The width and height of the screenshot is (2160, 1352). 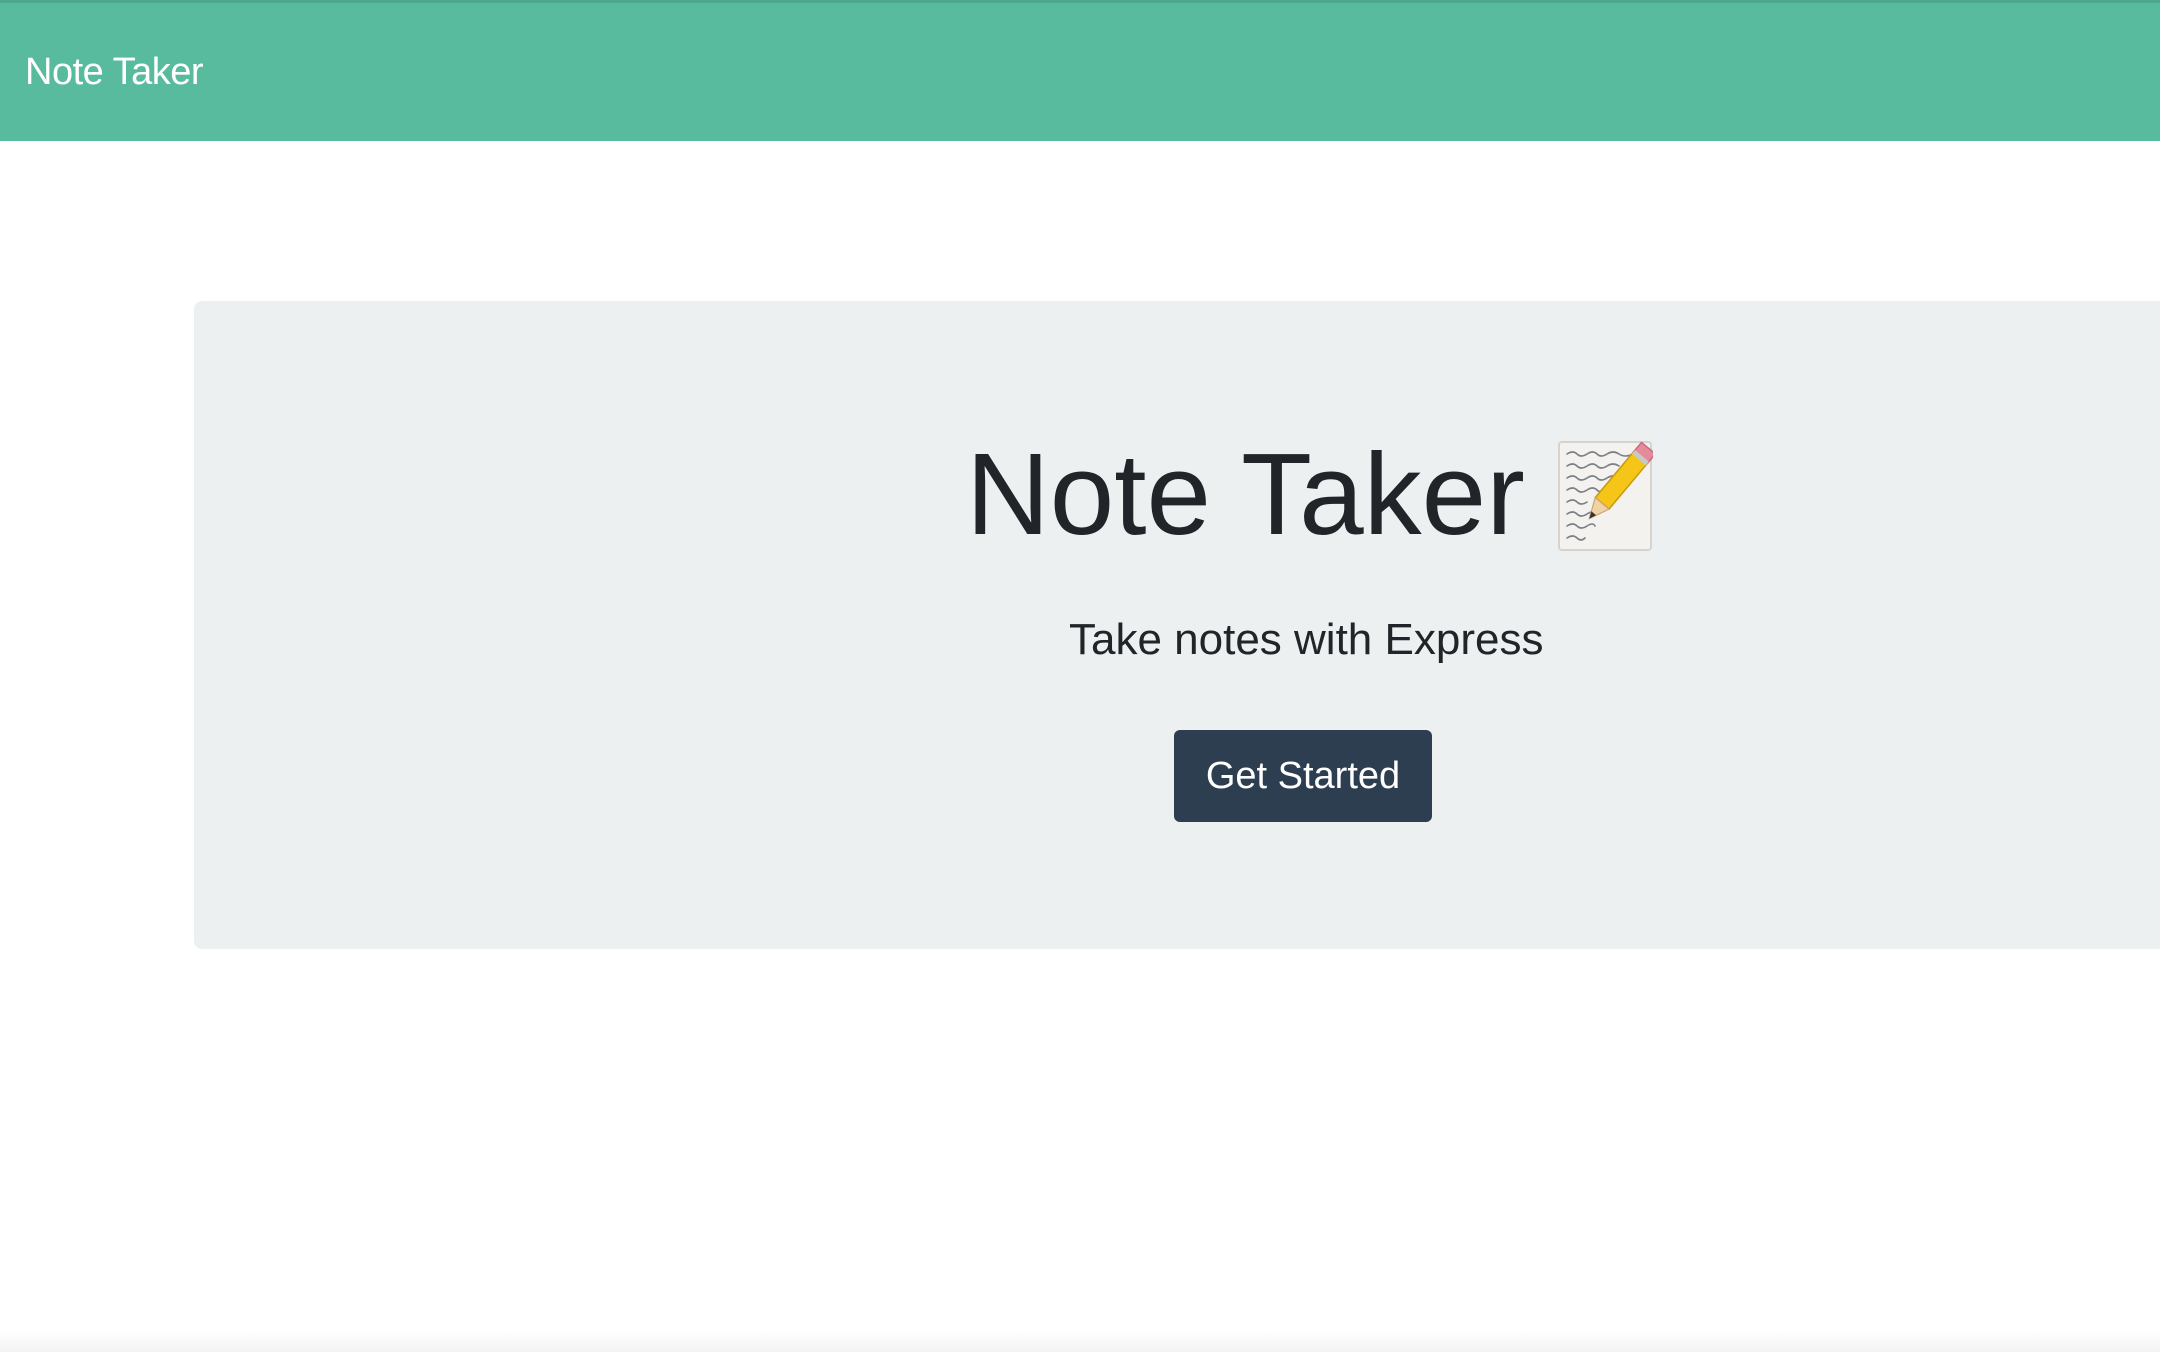 I want to click on navbar-brand-link: Note Taker, so click(x=114, y=72).